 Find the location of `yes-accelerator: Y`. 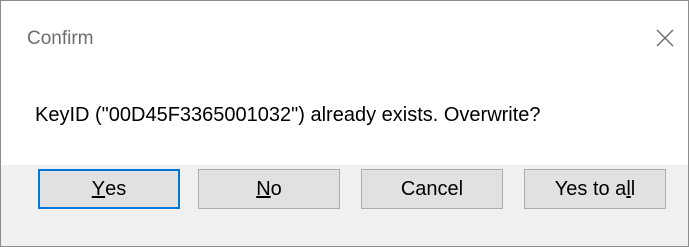

yes-accelerator: Y is located at coordinates (98, 188).